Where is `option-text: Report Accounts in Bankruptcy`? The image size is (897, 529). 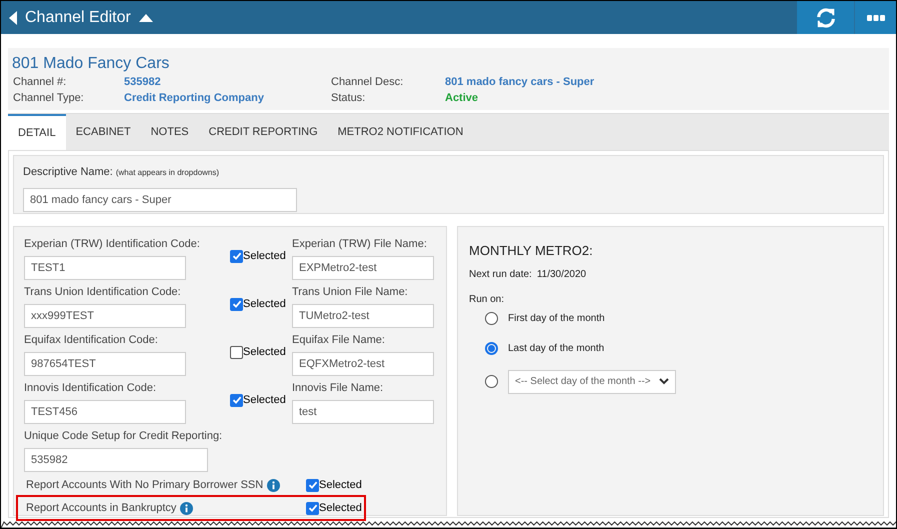 option-text: Report Accounts in Bankruptcy is located at coordinates (101, 508).